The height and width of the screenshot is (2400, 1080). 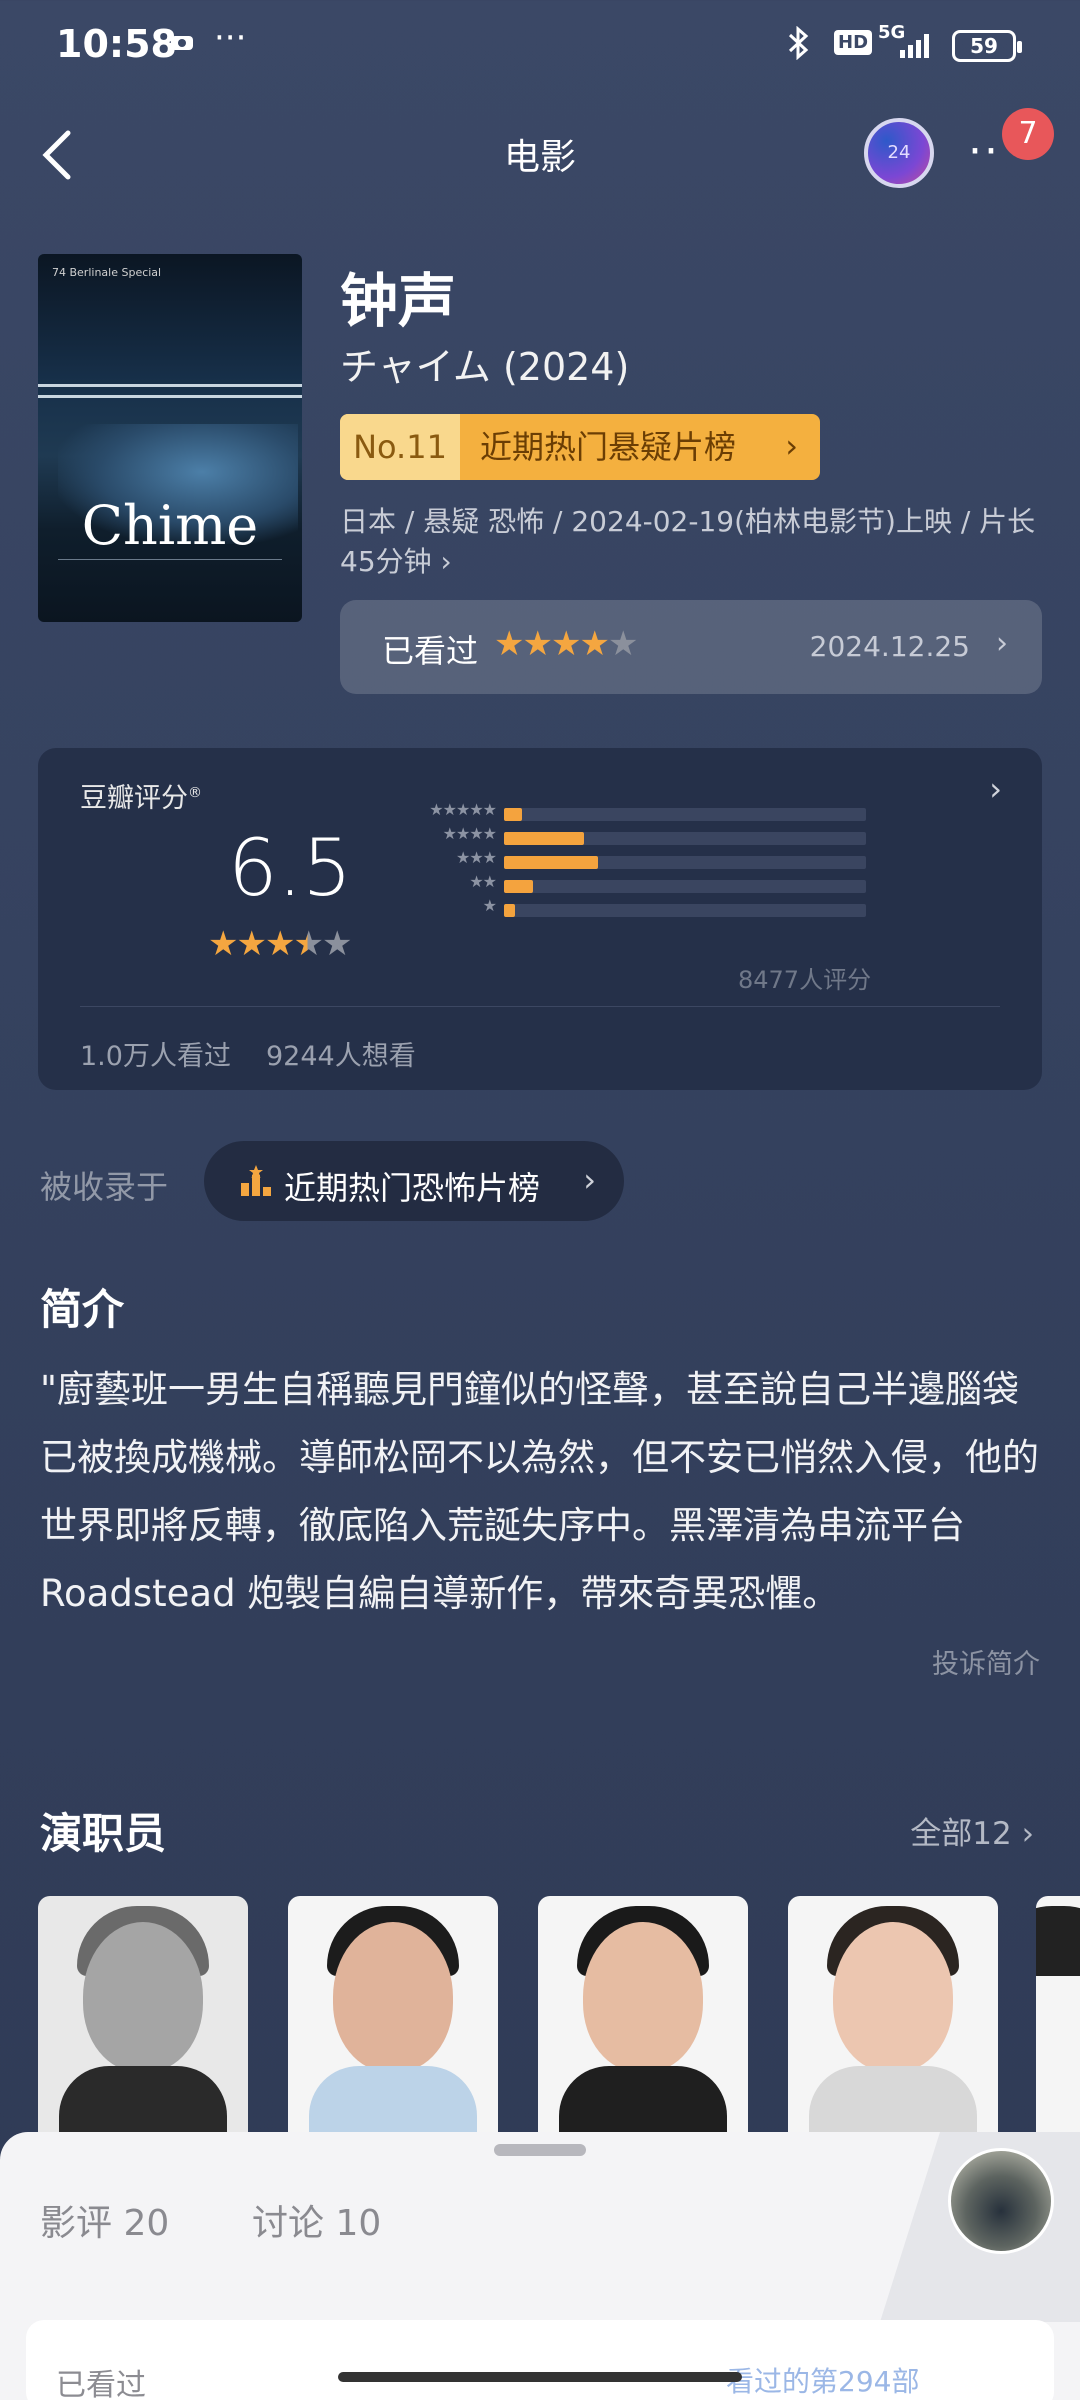 What do you see at coordinates (889, 646) in the screenshot?
I see `watched-date: 2024.12.25` at bounding box center [889, 646].